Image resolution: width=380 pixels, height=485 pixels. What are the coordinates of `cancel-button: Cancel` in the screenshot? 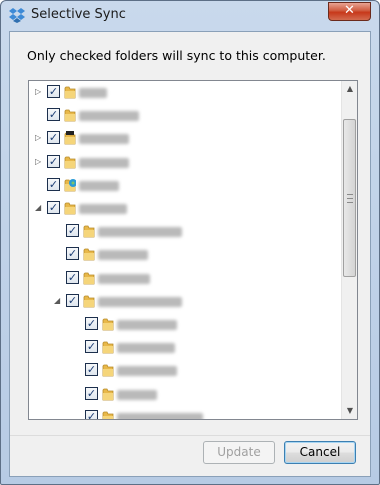 It's located at (320, 452).